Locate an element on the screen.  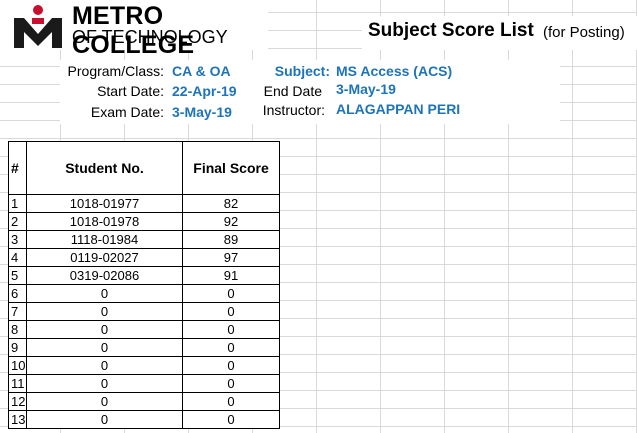
end-date-value: 3-May-19 is located at coordinates (366, 89).